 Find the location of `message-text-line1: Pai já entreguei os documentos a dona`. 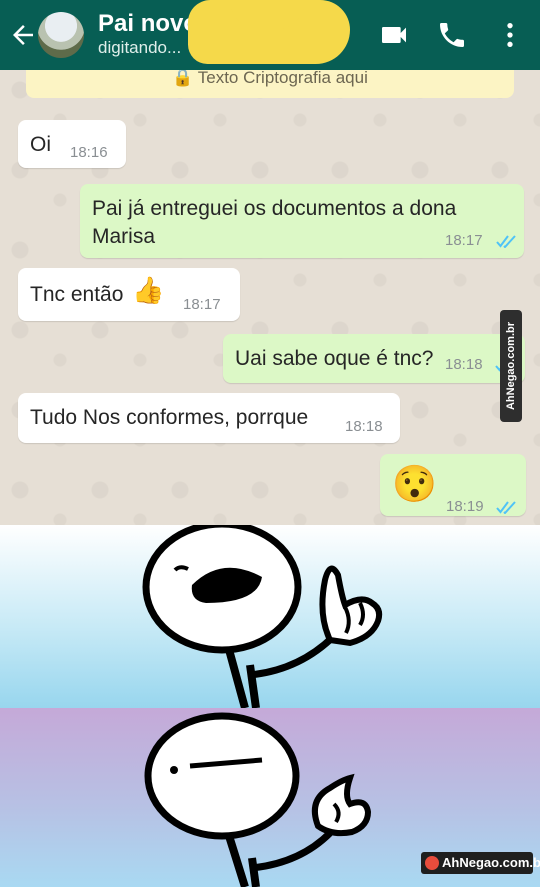

message-text-line1: Pai já entreguei os documentos a dona is located at coordinates (274, 208).